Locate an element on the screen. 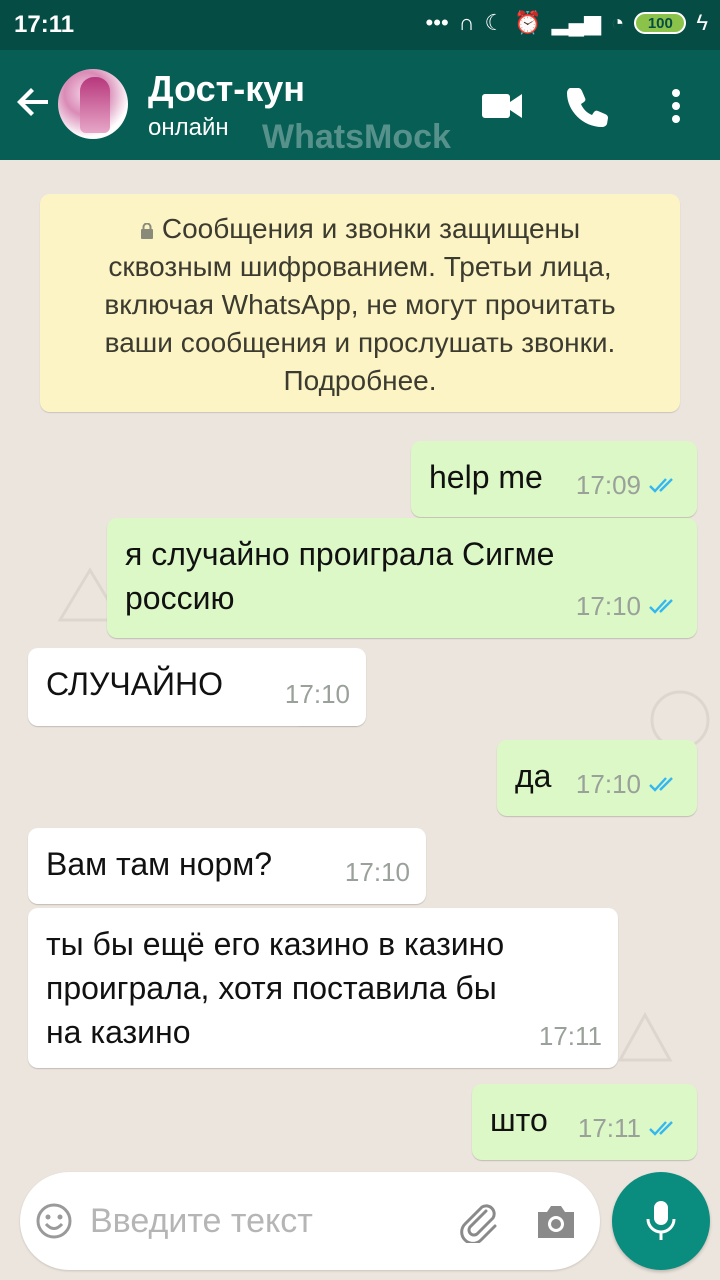 The image size is (720, 1280). message-bubble-outgoing: я случайно проиграла Сигме россию 17:10 is located at coordinates (402, 578).